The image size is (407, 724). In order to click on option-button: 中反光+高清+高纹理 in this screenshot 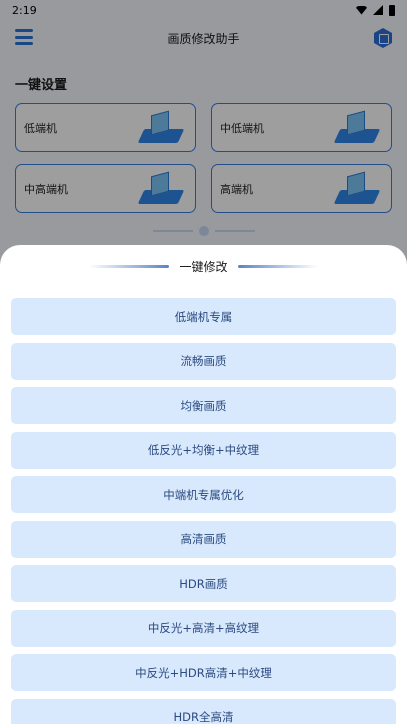, I will do `click(203, 628)`.